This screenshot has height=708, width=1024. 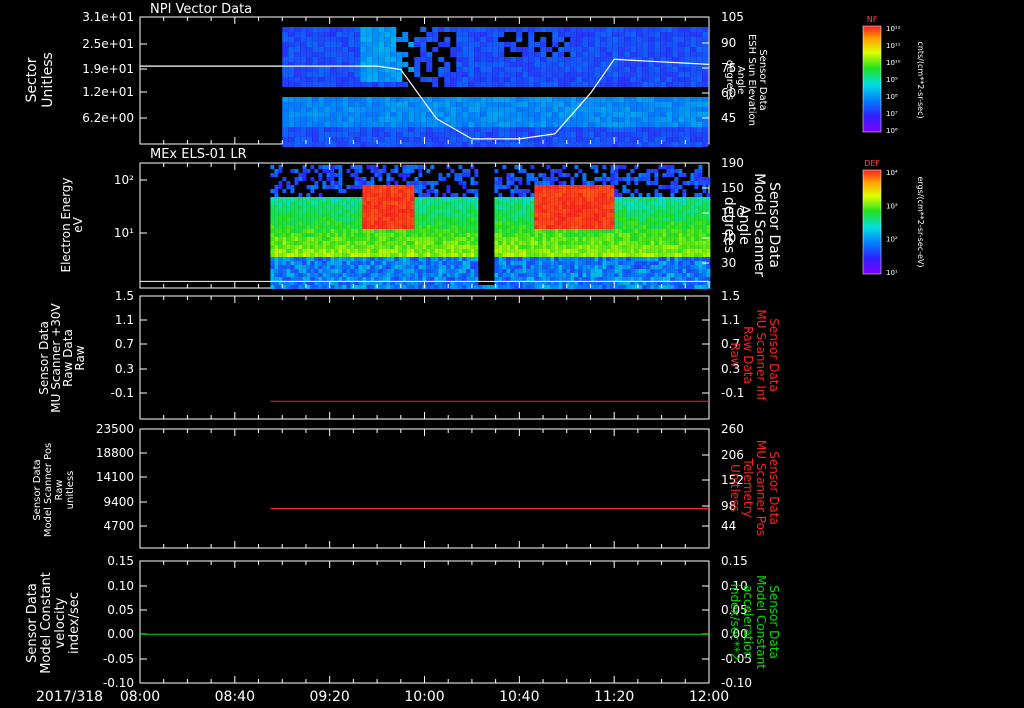 What do you see at coordinates (46, 623) in the screenshot?
I see `panel-5-ylabel-line2: Model Constant` at bounding box center [46, 623].